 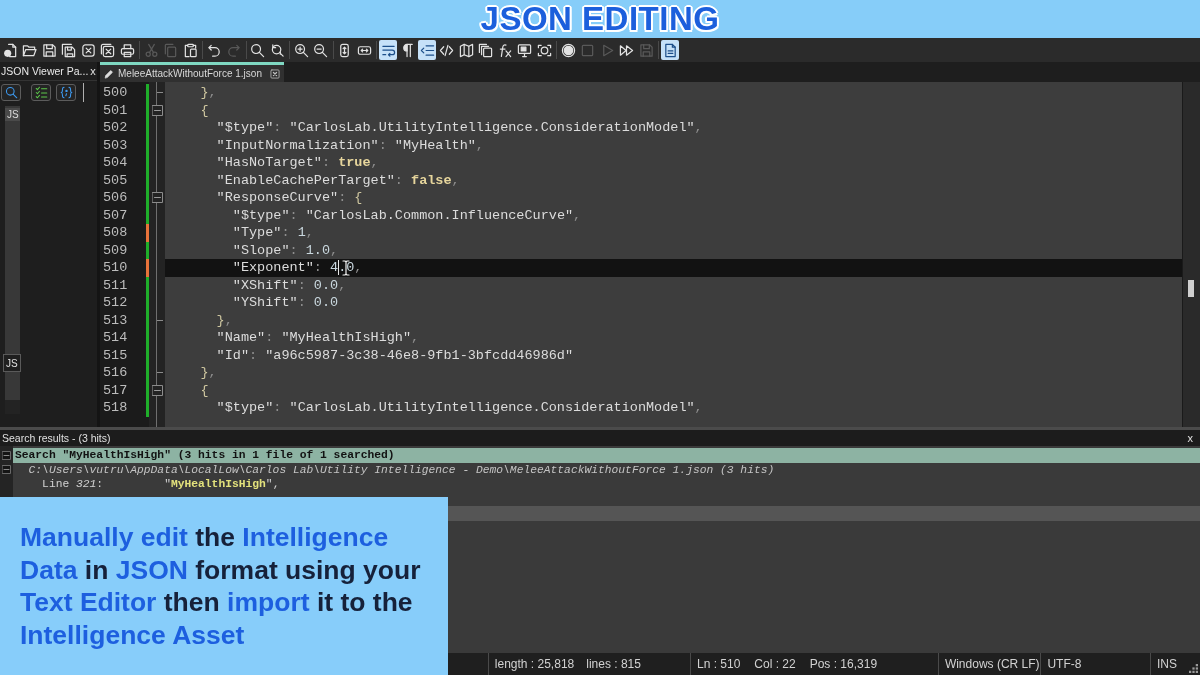 I want to click on pilcrow-icon, so click(x=407, y=50).